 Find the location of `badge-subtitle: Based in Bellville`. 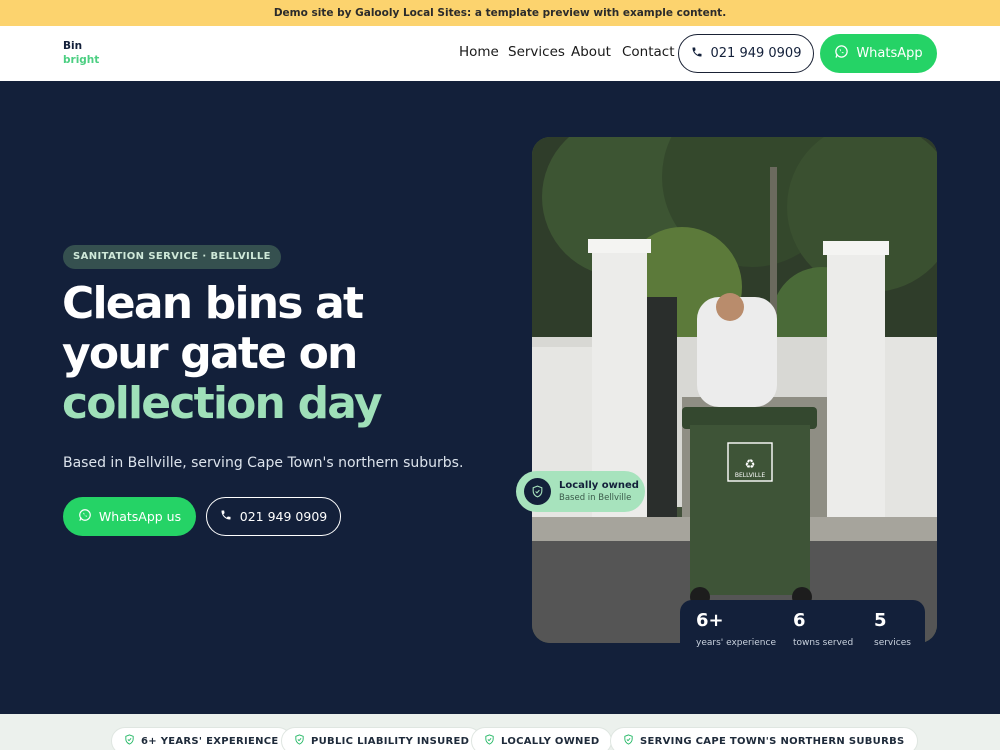

badge-subtitle: Based in Bellville is located at coordinates (595, 497).